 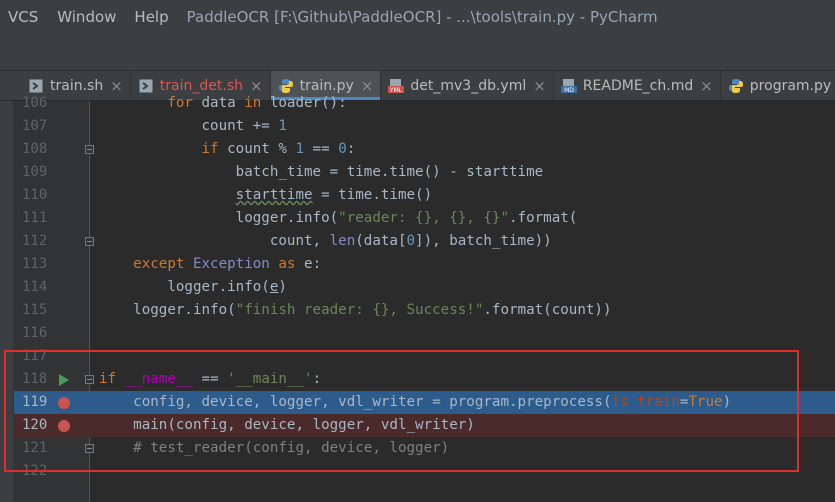 What do you see at coordinates (424, 126) in the screenshot?
I see `code-line: 107 count += 1` at bounding box center [424, 126].